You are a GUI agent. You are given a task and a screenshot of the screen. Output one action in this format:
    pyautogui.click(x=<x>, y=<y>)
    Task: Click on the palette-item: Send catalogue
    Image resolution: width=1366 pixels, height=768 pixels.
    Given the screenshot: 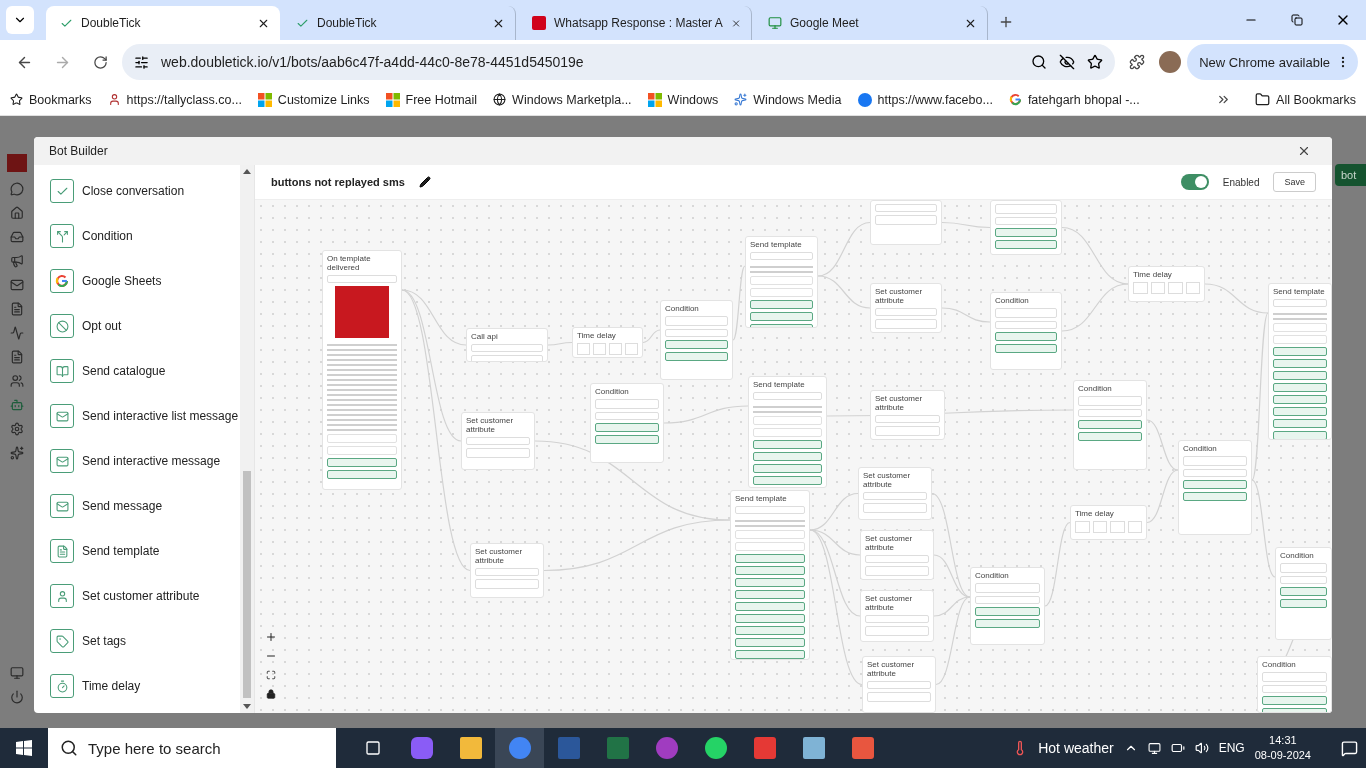 What is the action you would take?
    pyautogui.click(x=145, y=371)
    